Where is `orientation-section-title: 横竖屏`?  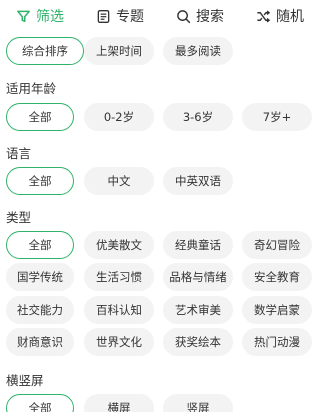 orientation-section-title: 横竖屏 is located at coordinates (25, 380).